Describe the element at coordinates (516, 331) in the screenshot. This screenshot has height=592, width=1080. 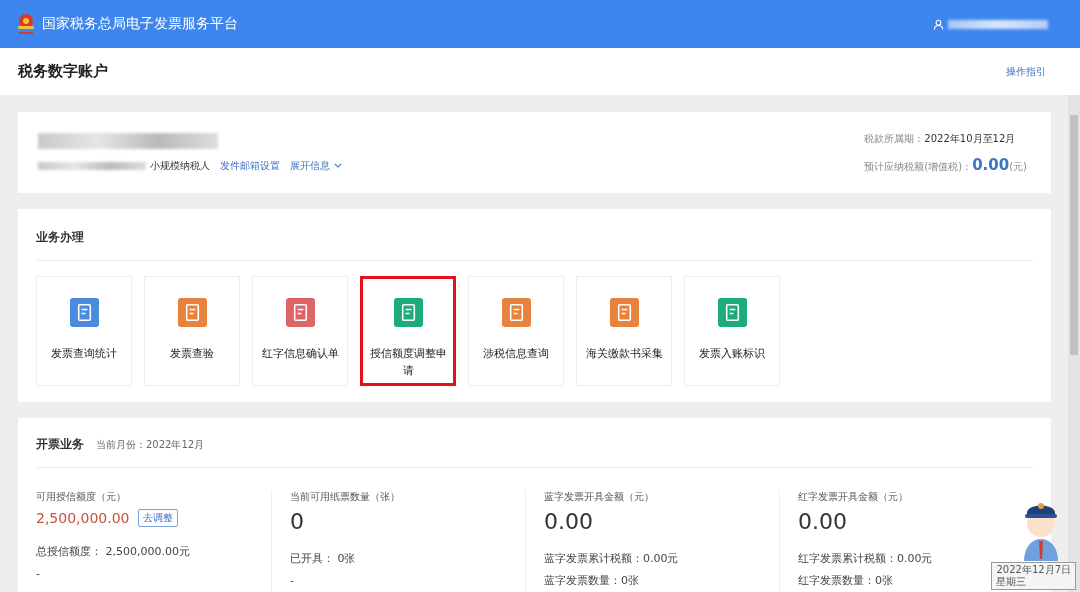
I see `service-tile: 涉税信息查询` at that location.